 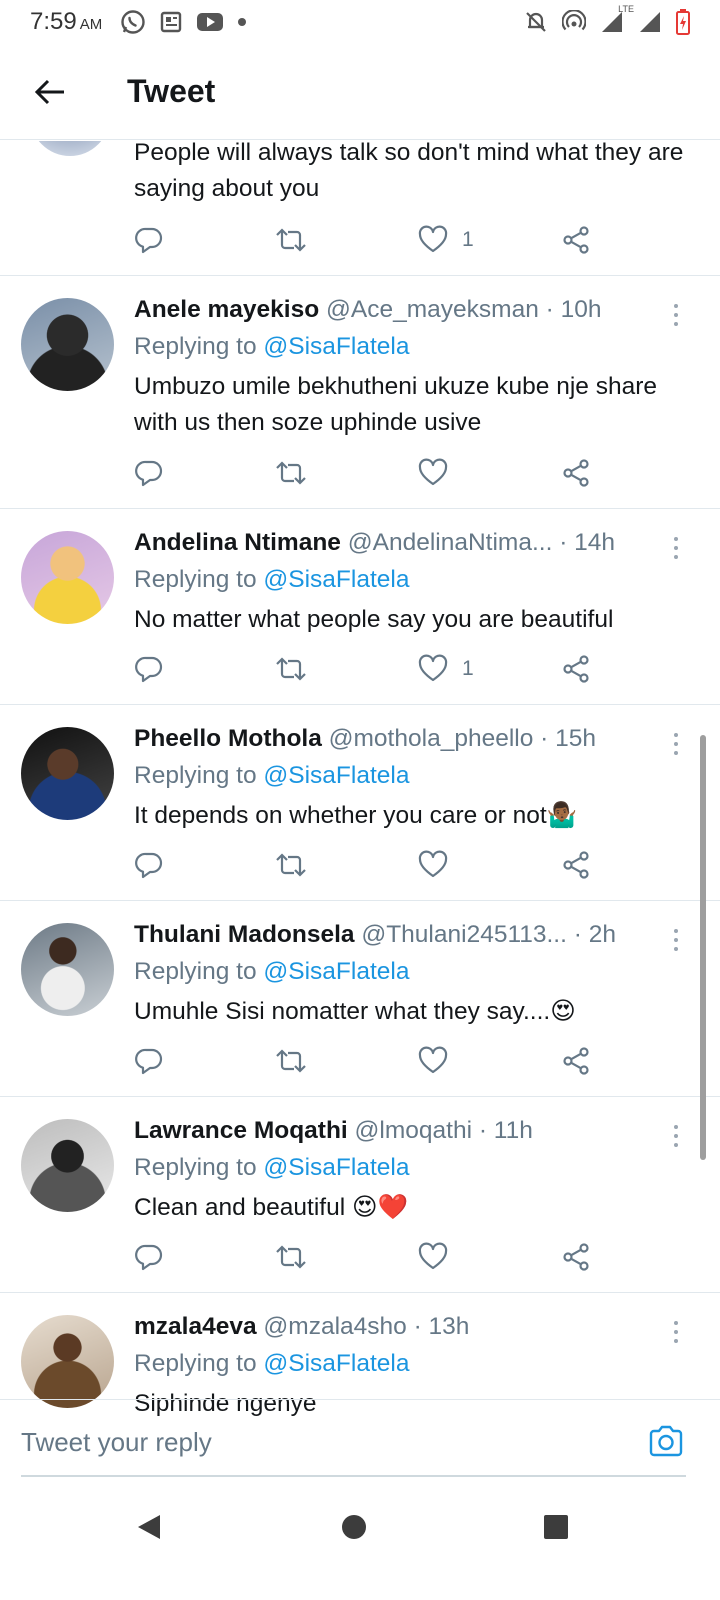 What do you see at coordinates (171, 22) in the screenshot?
I see `news-icon` at bounding box center [171, 22].